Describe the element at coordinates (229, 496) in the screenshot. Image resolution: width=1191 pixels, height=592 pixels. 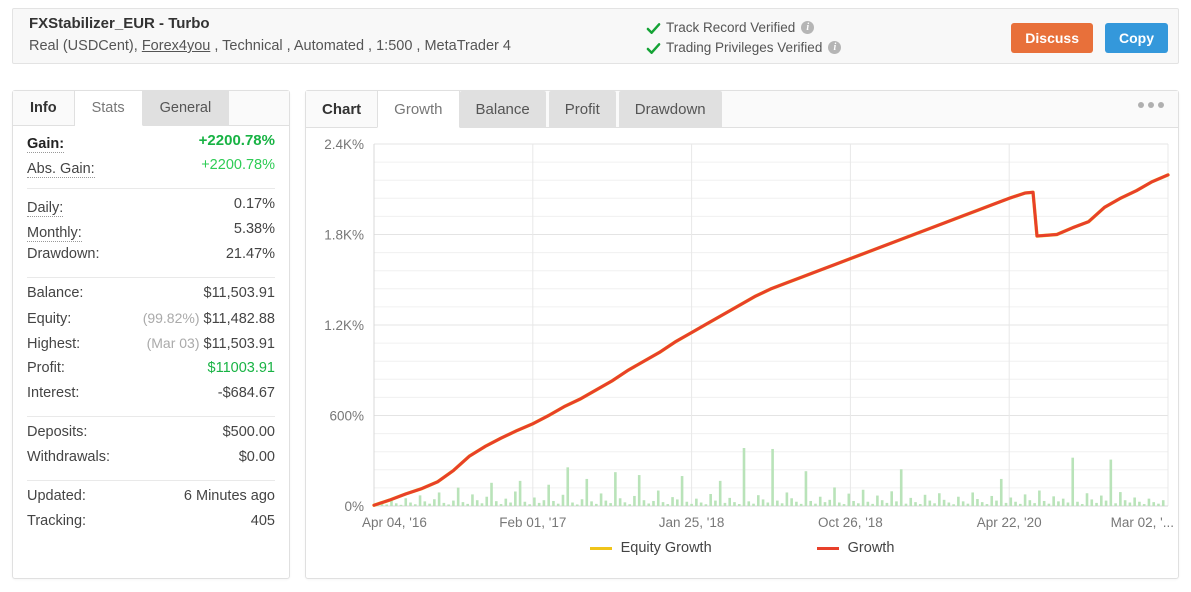
I see `stat-value: 6 Minutes ago` at that location.